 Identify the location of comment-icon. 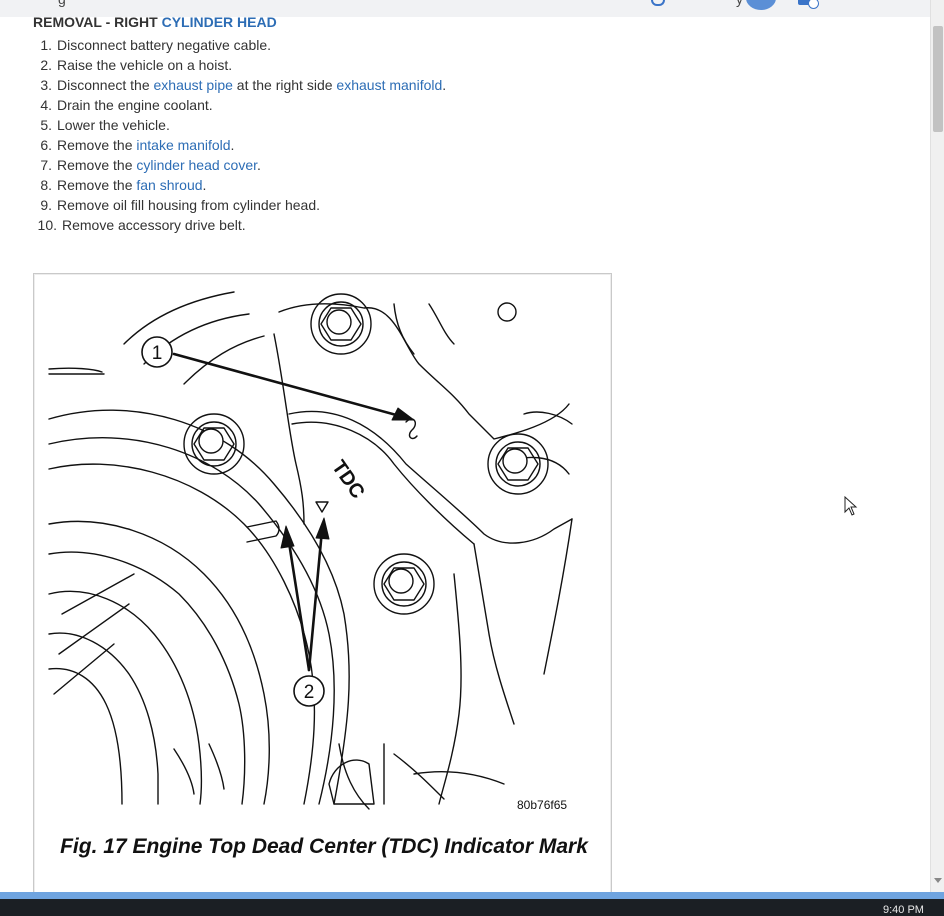
(658, 3).